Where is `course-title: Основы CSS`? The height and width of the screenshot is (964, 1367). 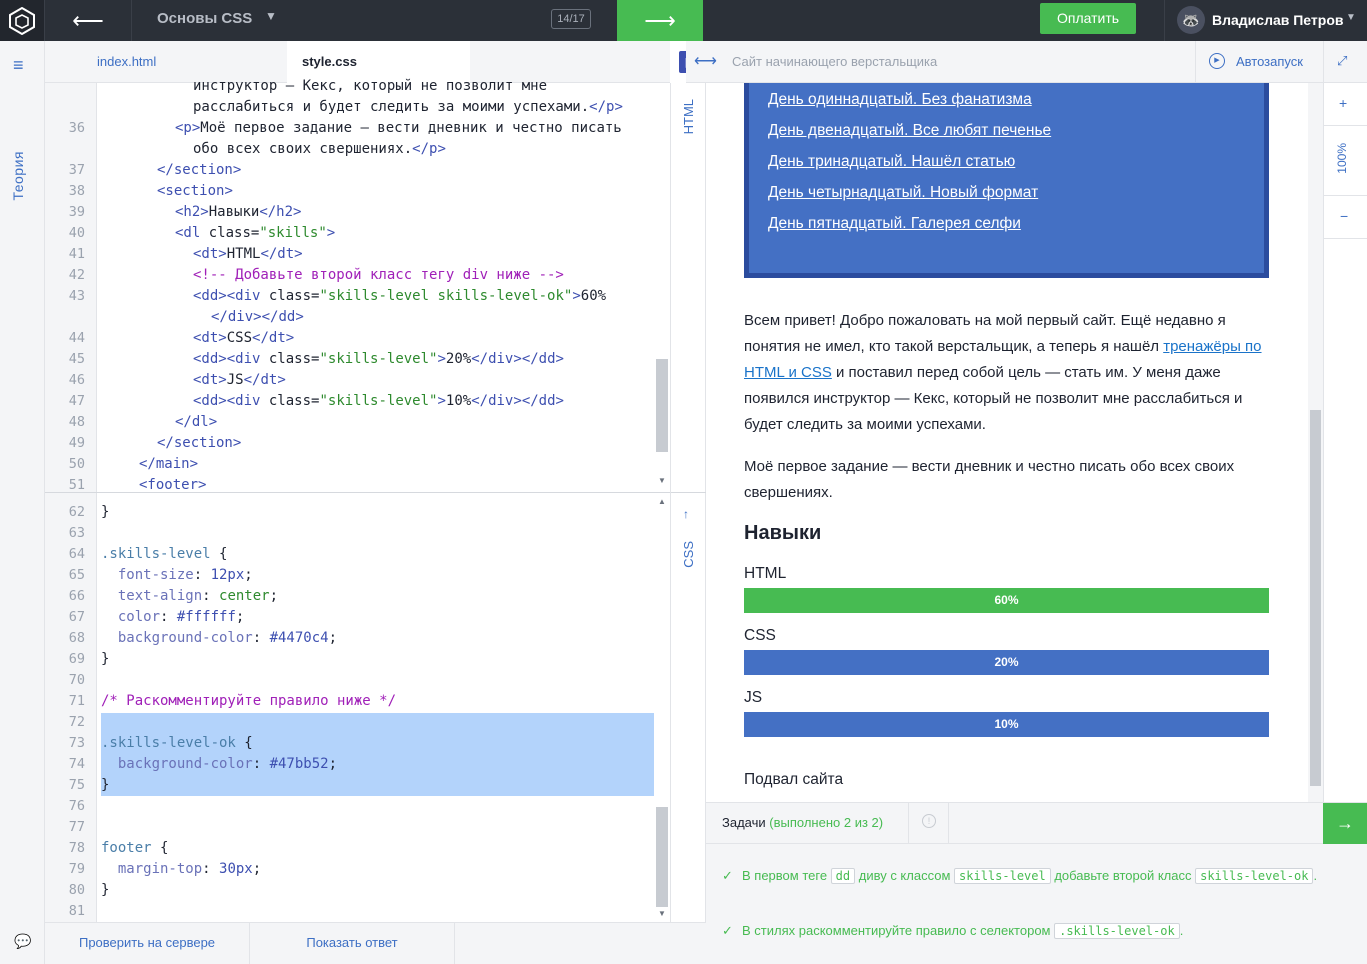
course-title: Основы CSS is located at coordinates (204, 18).